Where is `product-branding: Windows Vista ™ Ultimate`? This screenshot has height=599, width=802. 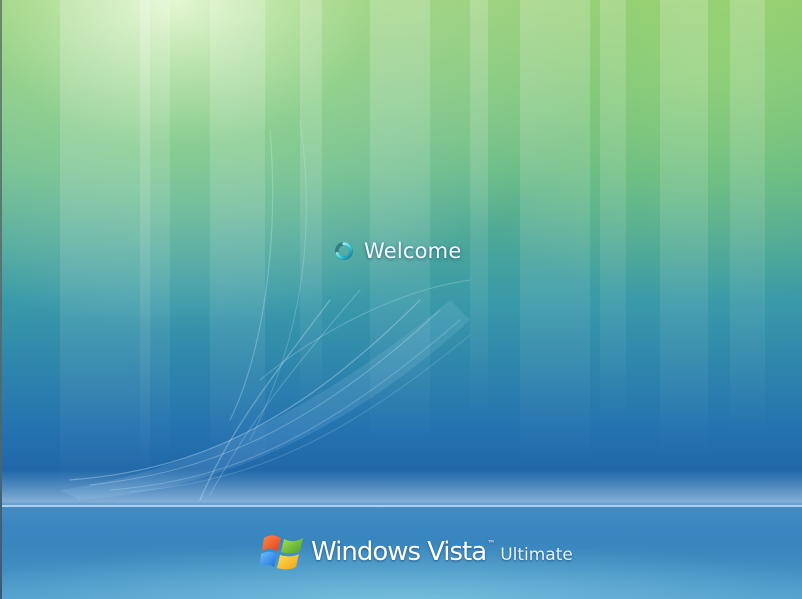
product-branding: Windows Vista ™ Ultimate is located at coordinates (416, 552).